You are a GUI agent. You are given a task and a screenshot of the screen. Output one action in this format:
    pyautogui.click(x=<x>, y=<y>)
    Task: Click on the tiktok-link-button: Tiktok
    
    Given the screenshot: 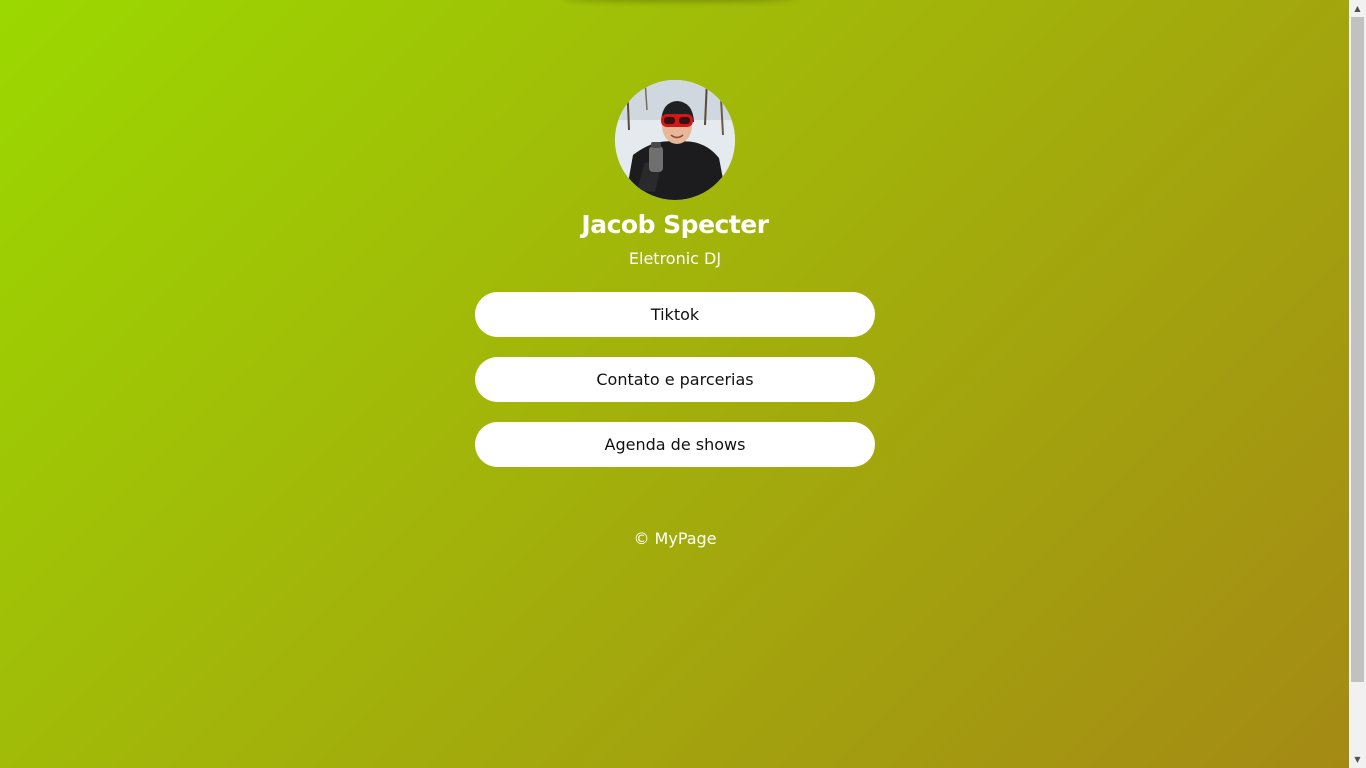 What is the action you would take?
    pyautogui.click(x=675, y=314)
    